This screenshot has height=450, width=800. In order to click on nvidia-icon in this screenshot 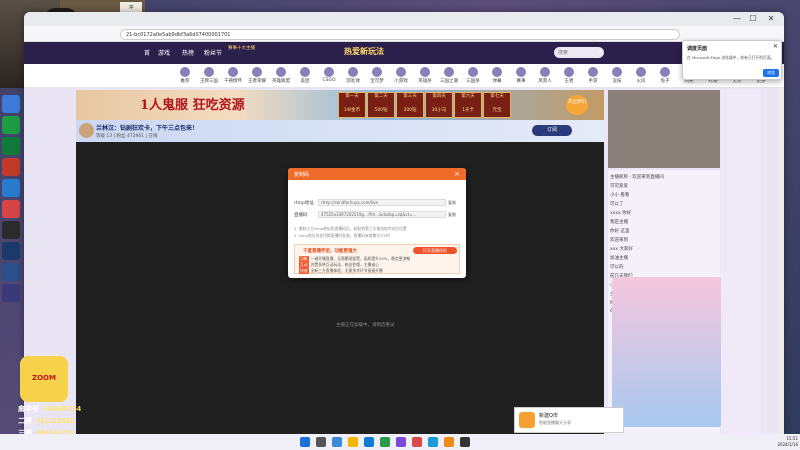, I will do `click(11, 146)`.